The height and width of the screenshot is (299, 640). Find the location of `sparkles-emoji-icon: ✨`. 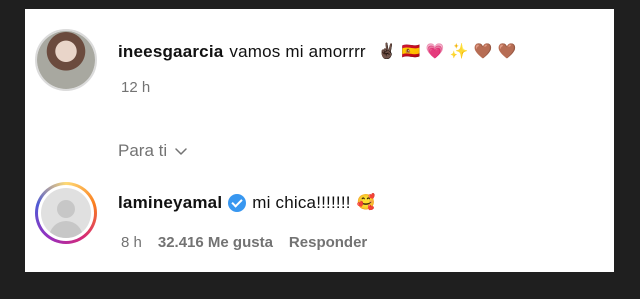

sparkles-emoji-icon: ✨ is located at coordinates (459, 51).